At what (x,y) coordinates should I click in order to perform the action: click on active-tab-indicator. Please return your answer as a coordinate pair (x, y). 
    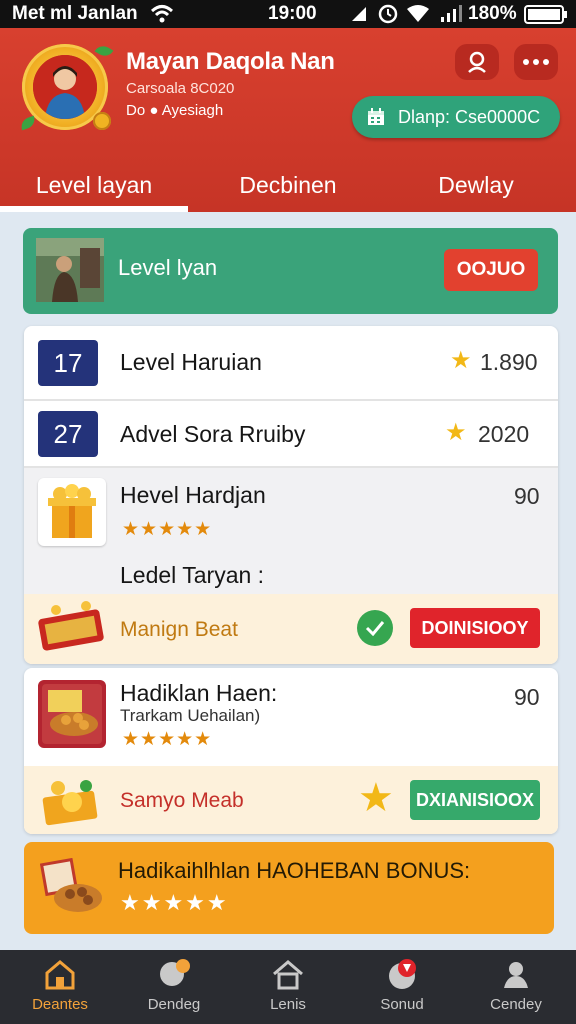
    Looking at the image, I should click on (94, 209).